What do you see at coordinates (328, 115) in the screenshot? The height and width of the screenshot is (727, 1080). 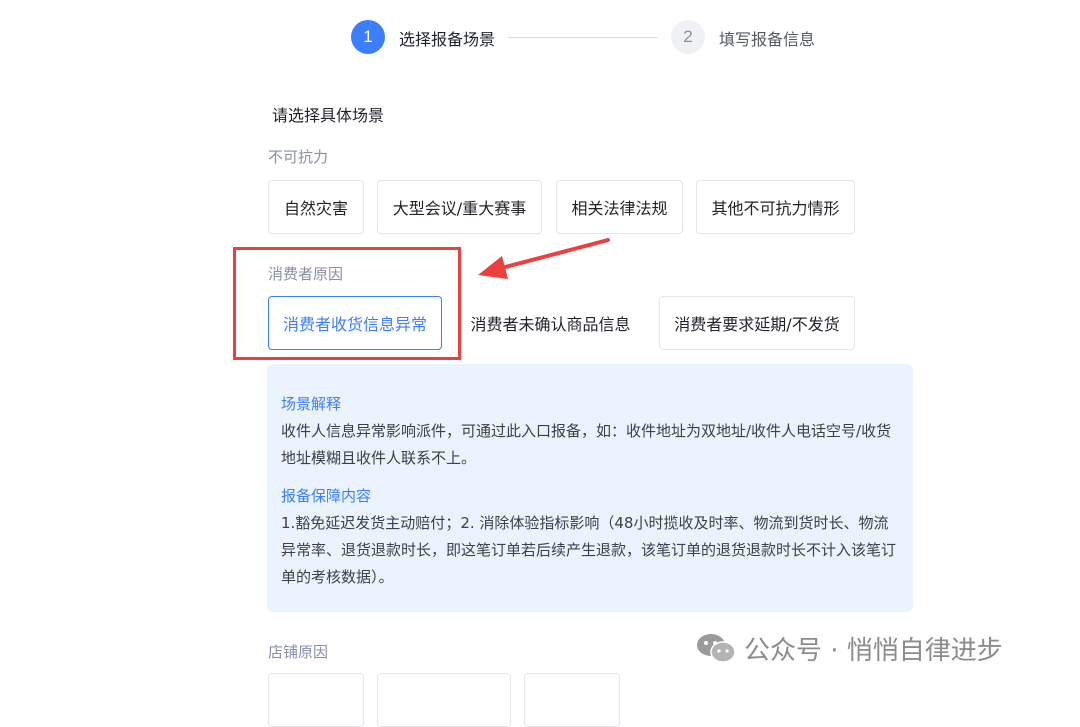 I see `section-title: 请选择具体场景` at bounding box center [328, 115].